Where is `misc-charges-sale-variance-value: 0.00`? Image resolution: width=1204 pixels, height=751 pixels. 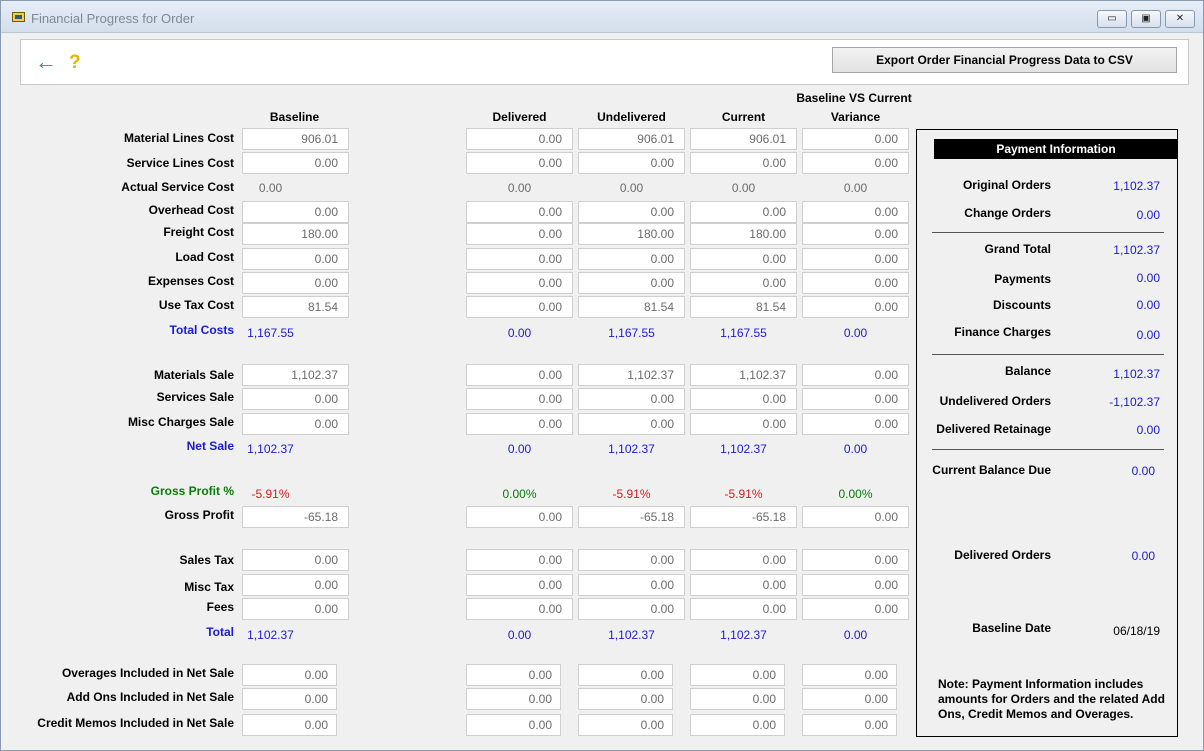 misc-charges-sale-variance-value: 0.00 is located at coordinates (855, 424).